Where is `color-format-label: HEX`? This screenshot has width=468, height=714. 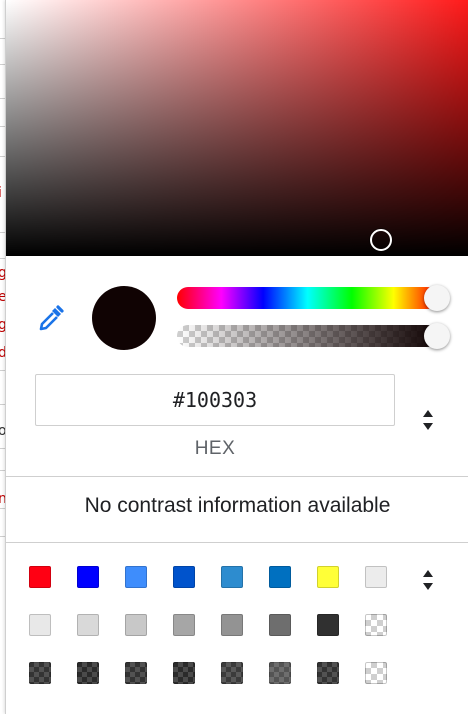 color-format-label: HEX is located at coordinates (215, 448).